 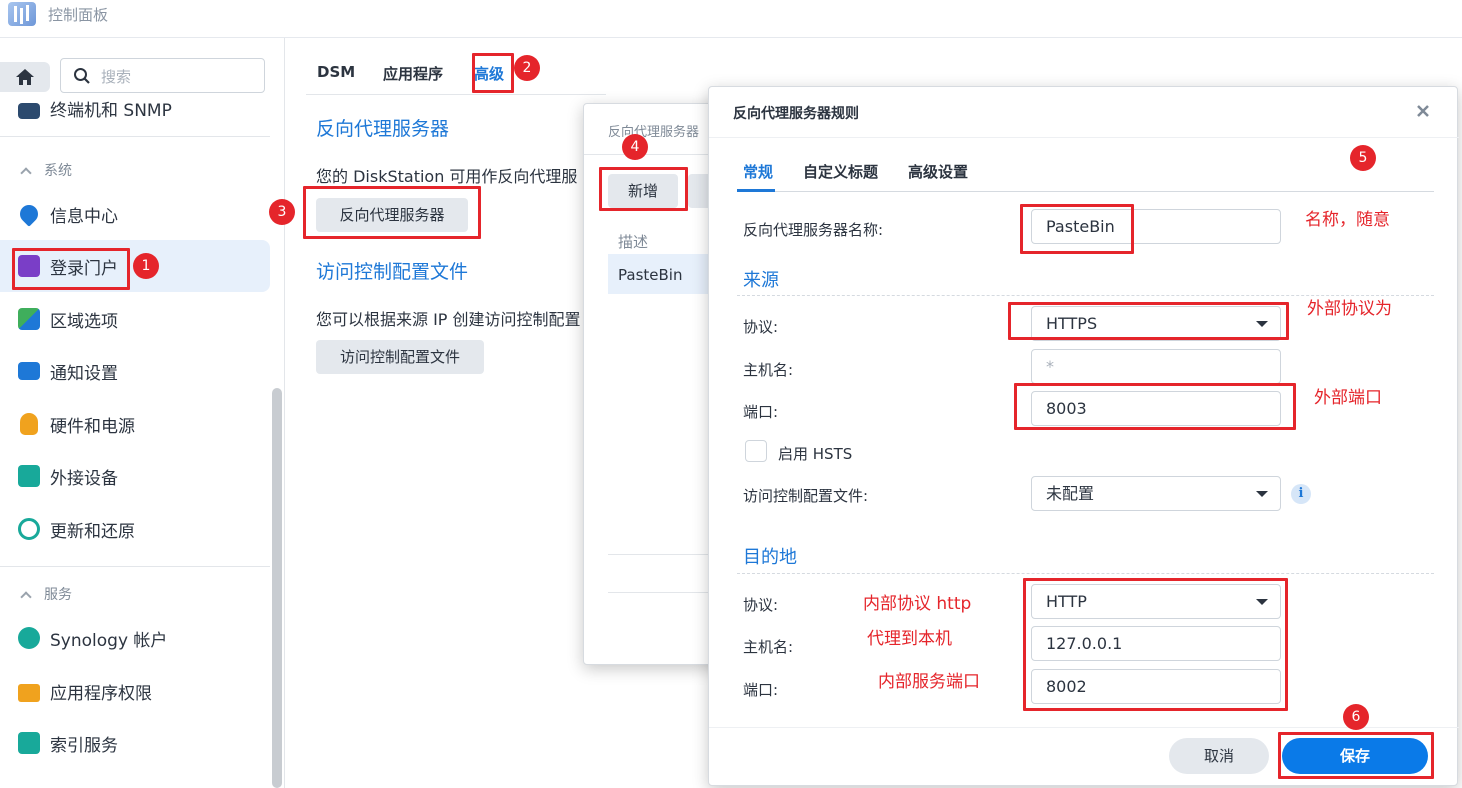 What do you see at coordinates (29, 743) in the screenshot?
I see `indexing-icon` at bounding box center [29, 743].